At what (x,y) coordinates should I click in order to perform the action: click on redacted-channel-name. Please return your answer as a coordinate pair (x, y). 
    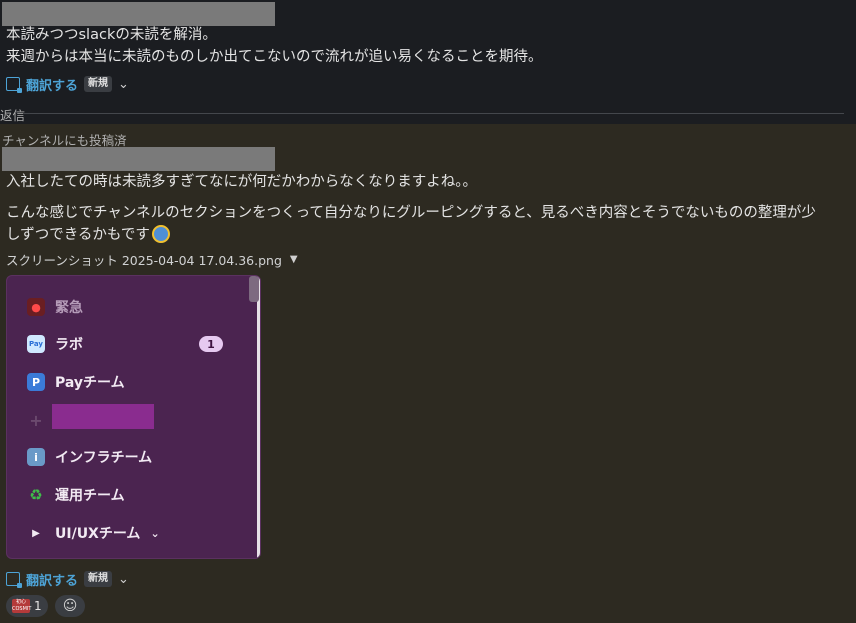
    Looking at the image, I should click on (103, 416).